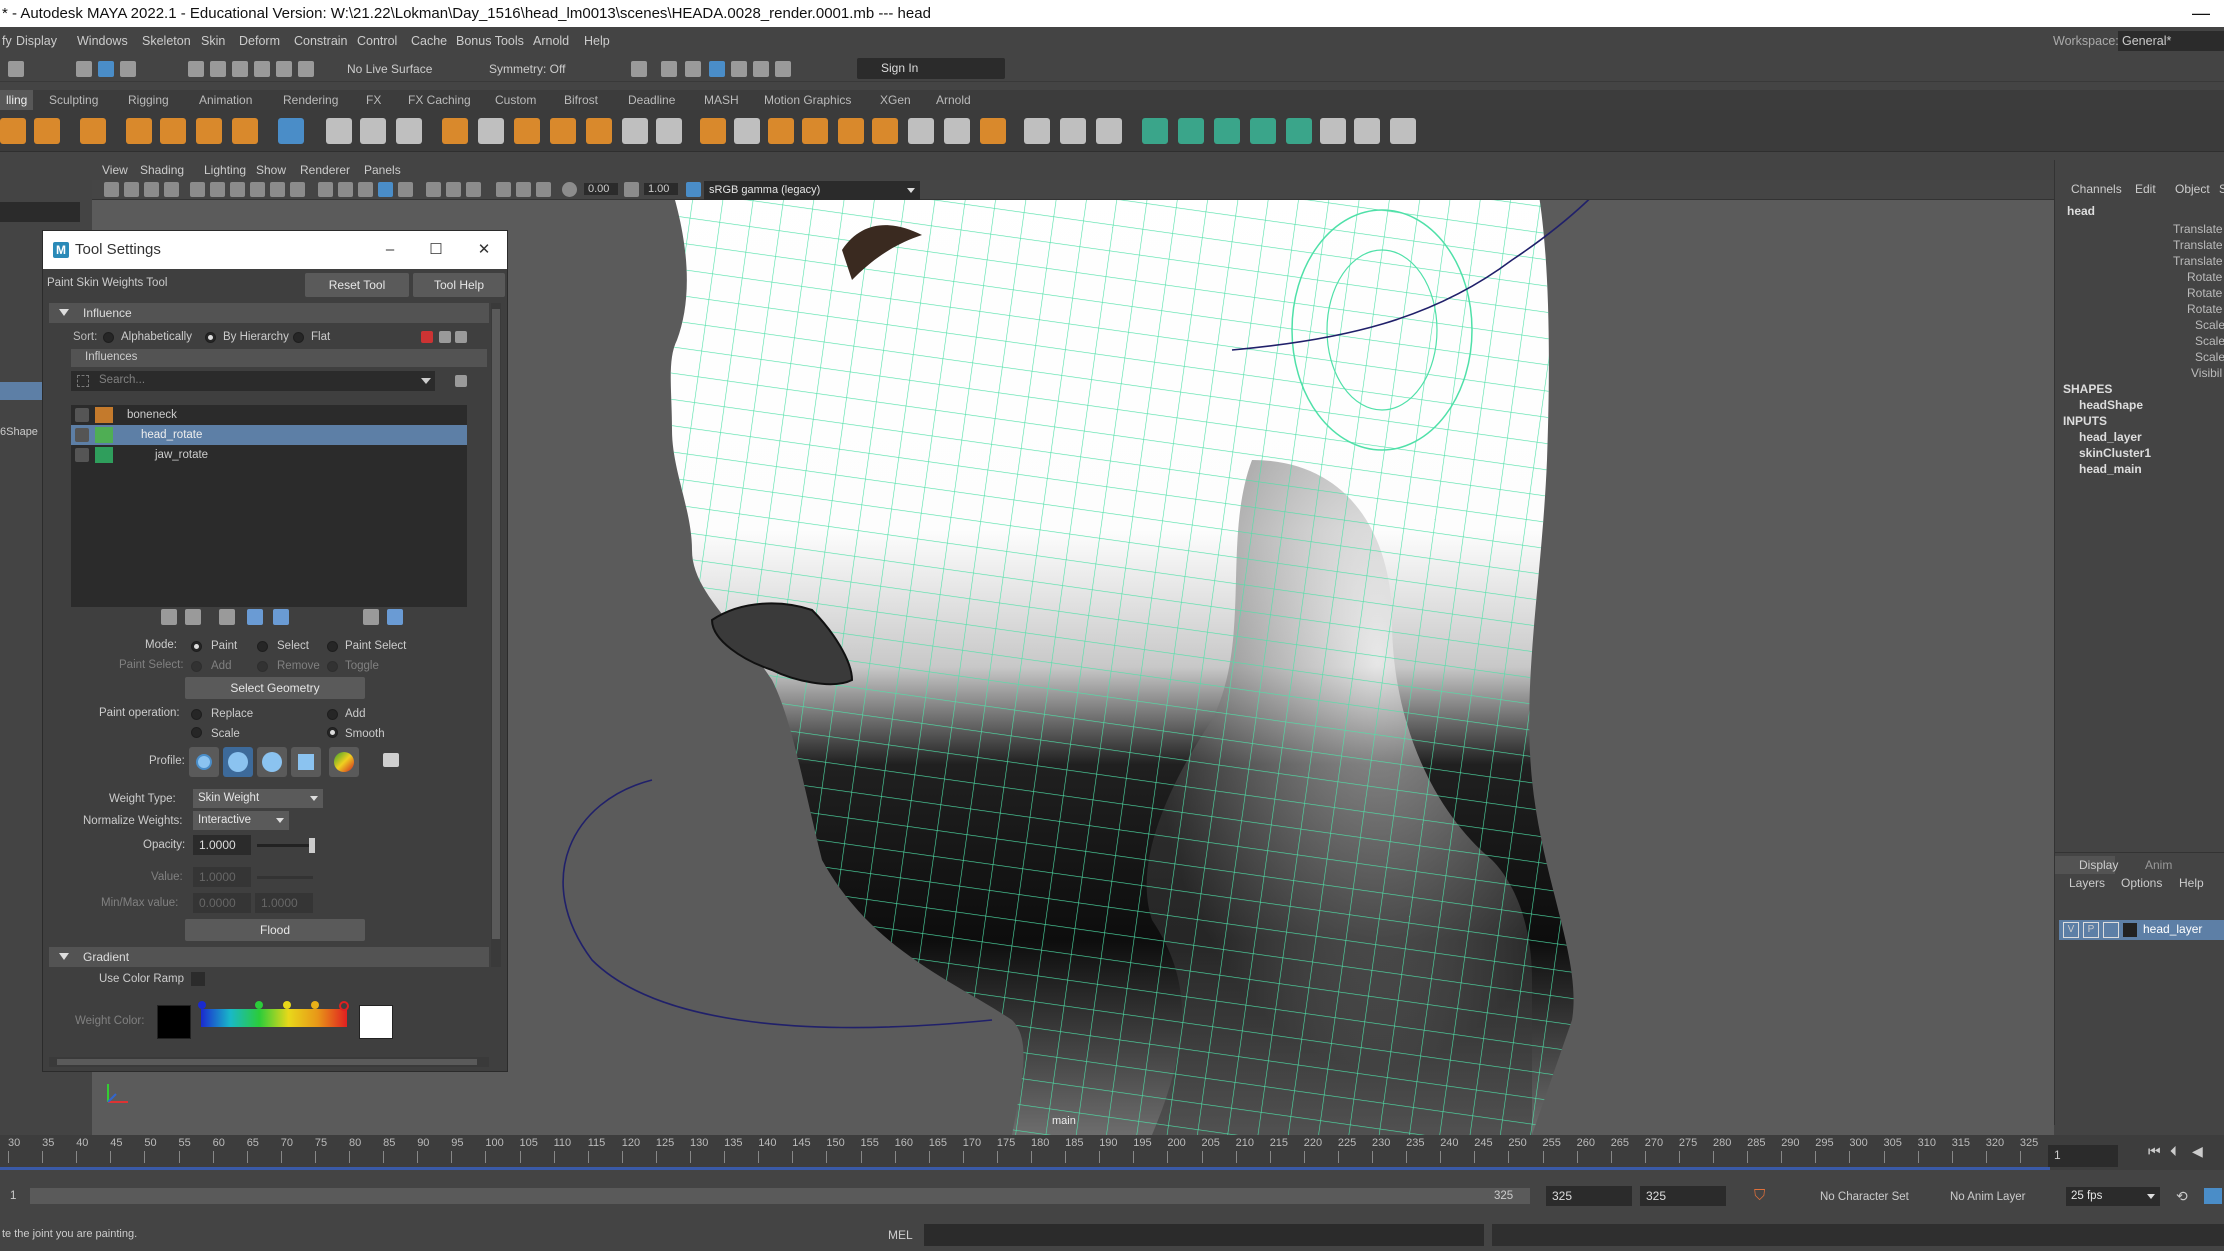 Image resolution: width=2224 pixels, height=1251 pixels. I want to click on shelf-tab-rendering: Rendering, so click(310, 100).